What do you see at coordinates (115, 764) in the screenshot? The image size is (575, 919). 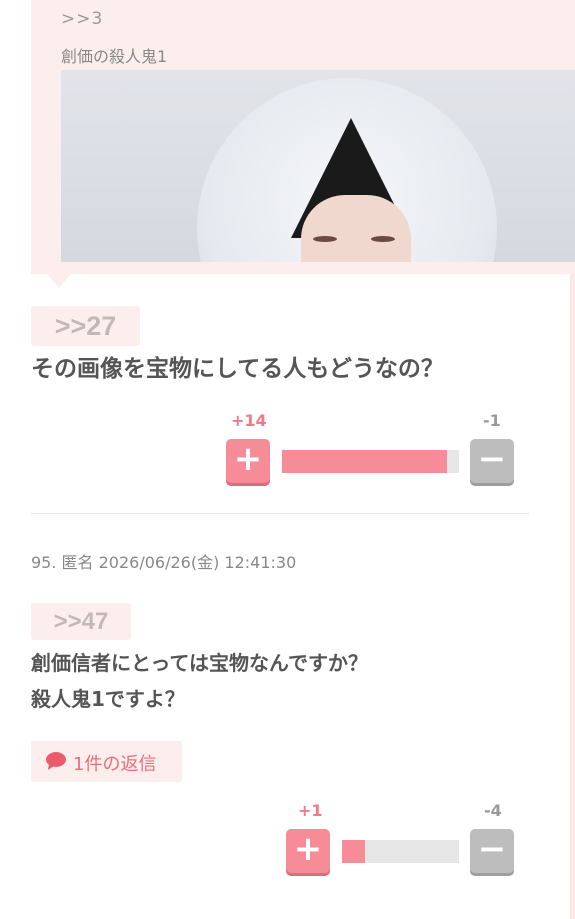 I see `reply-label: 1件の返信` at bounding box center [115, 764].